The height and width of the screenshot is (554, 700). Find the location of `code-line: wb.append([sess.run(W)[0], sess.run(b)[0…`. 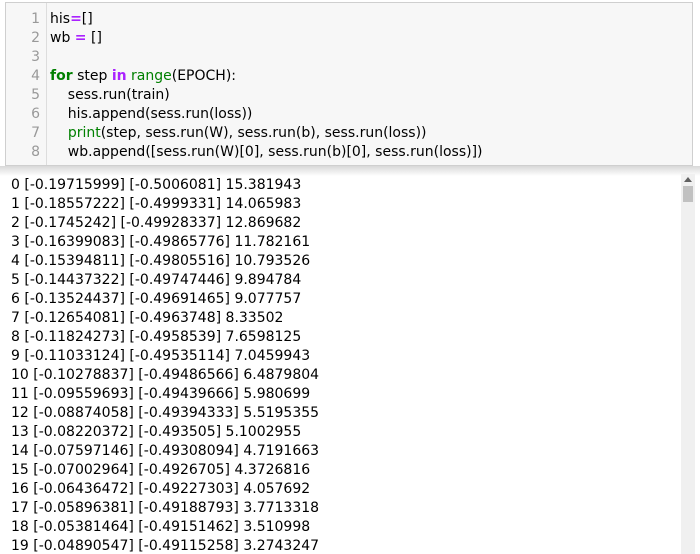

code-line: wb.append([sess.run(W)[0], sess.run(b)[0… is located at coordinates (266, 152).